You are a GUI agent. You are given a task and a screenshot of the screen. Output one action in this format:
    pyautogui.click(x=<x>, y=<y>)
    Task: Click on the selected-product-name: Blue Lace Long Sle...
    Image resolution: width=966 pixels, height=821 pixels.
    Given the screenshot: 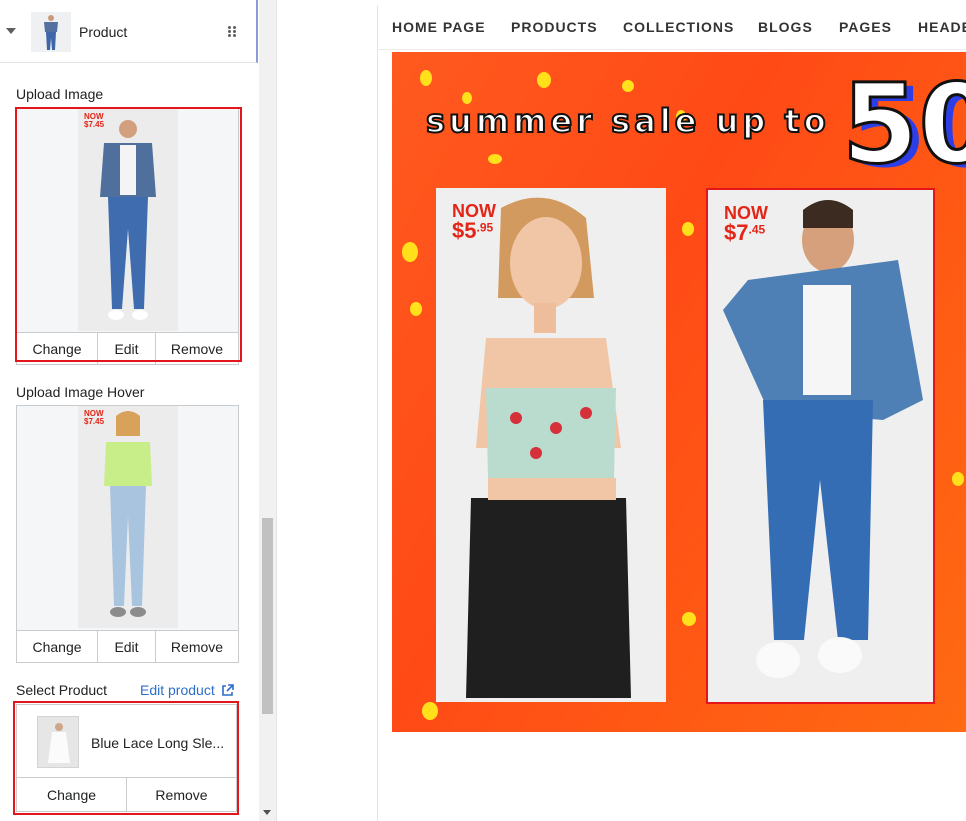 What is the action you would take?
    pyautogui.click(x=158, y=743)
    